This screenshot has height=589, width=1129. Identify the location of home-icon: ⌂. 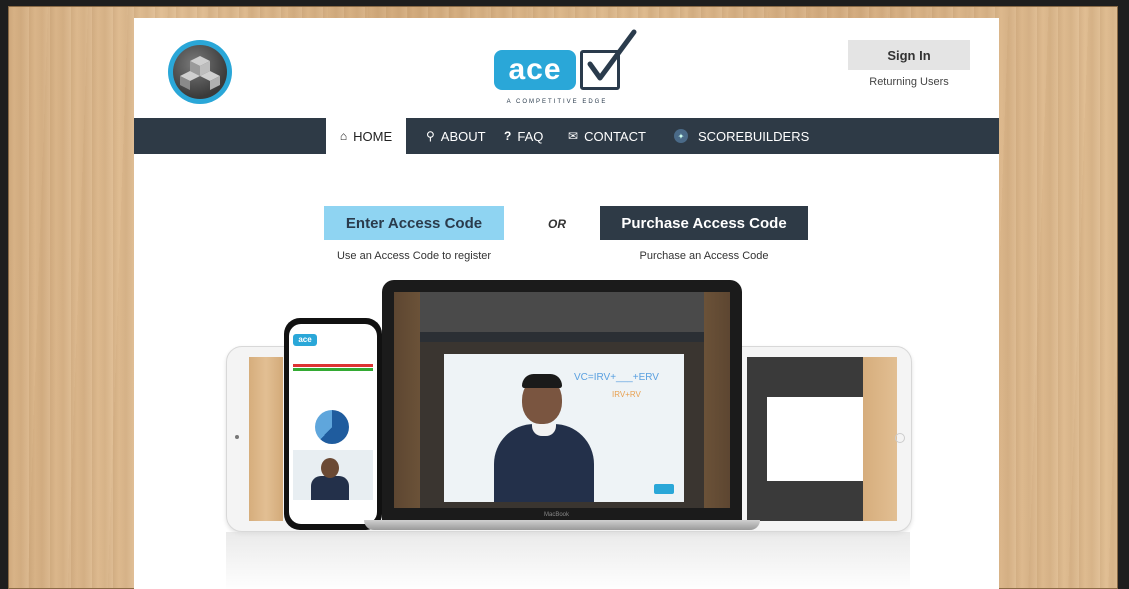
(343, 136).